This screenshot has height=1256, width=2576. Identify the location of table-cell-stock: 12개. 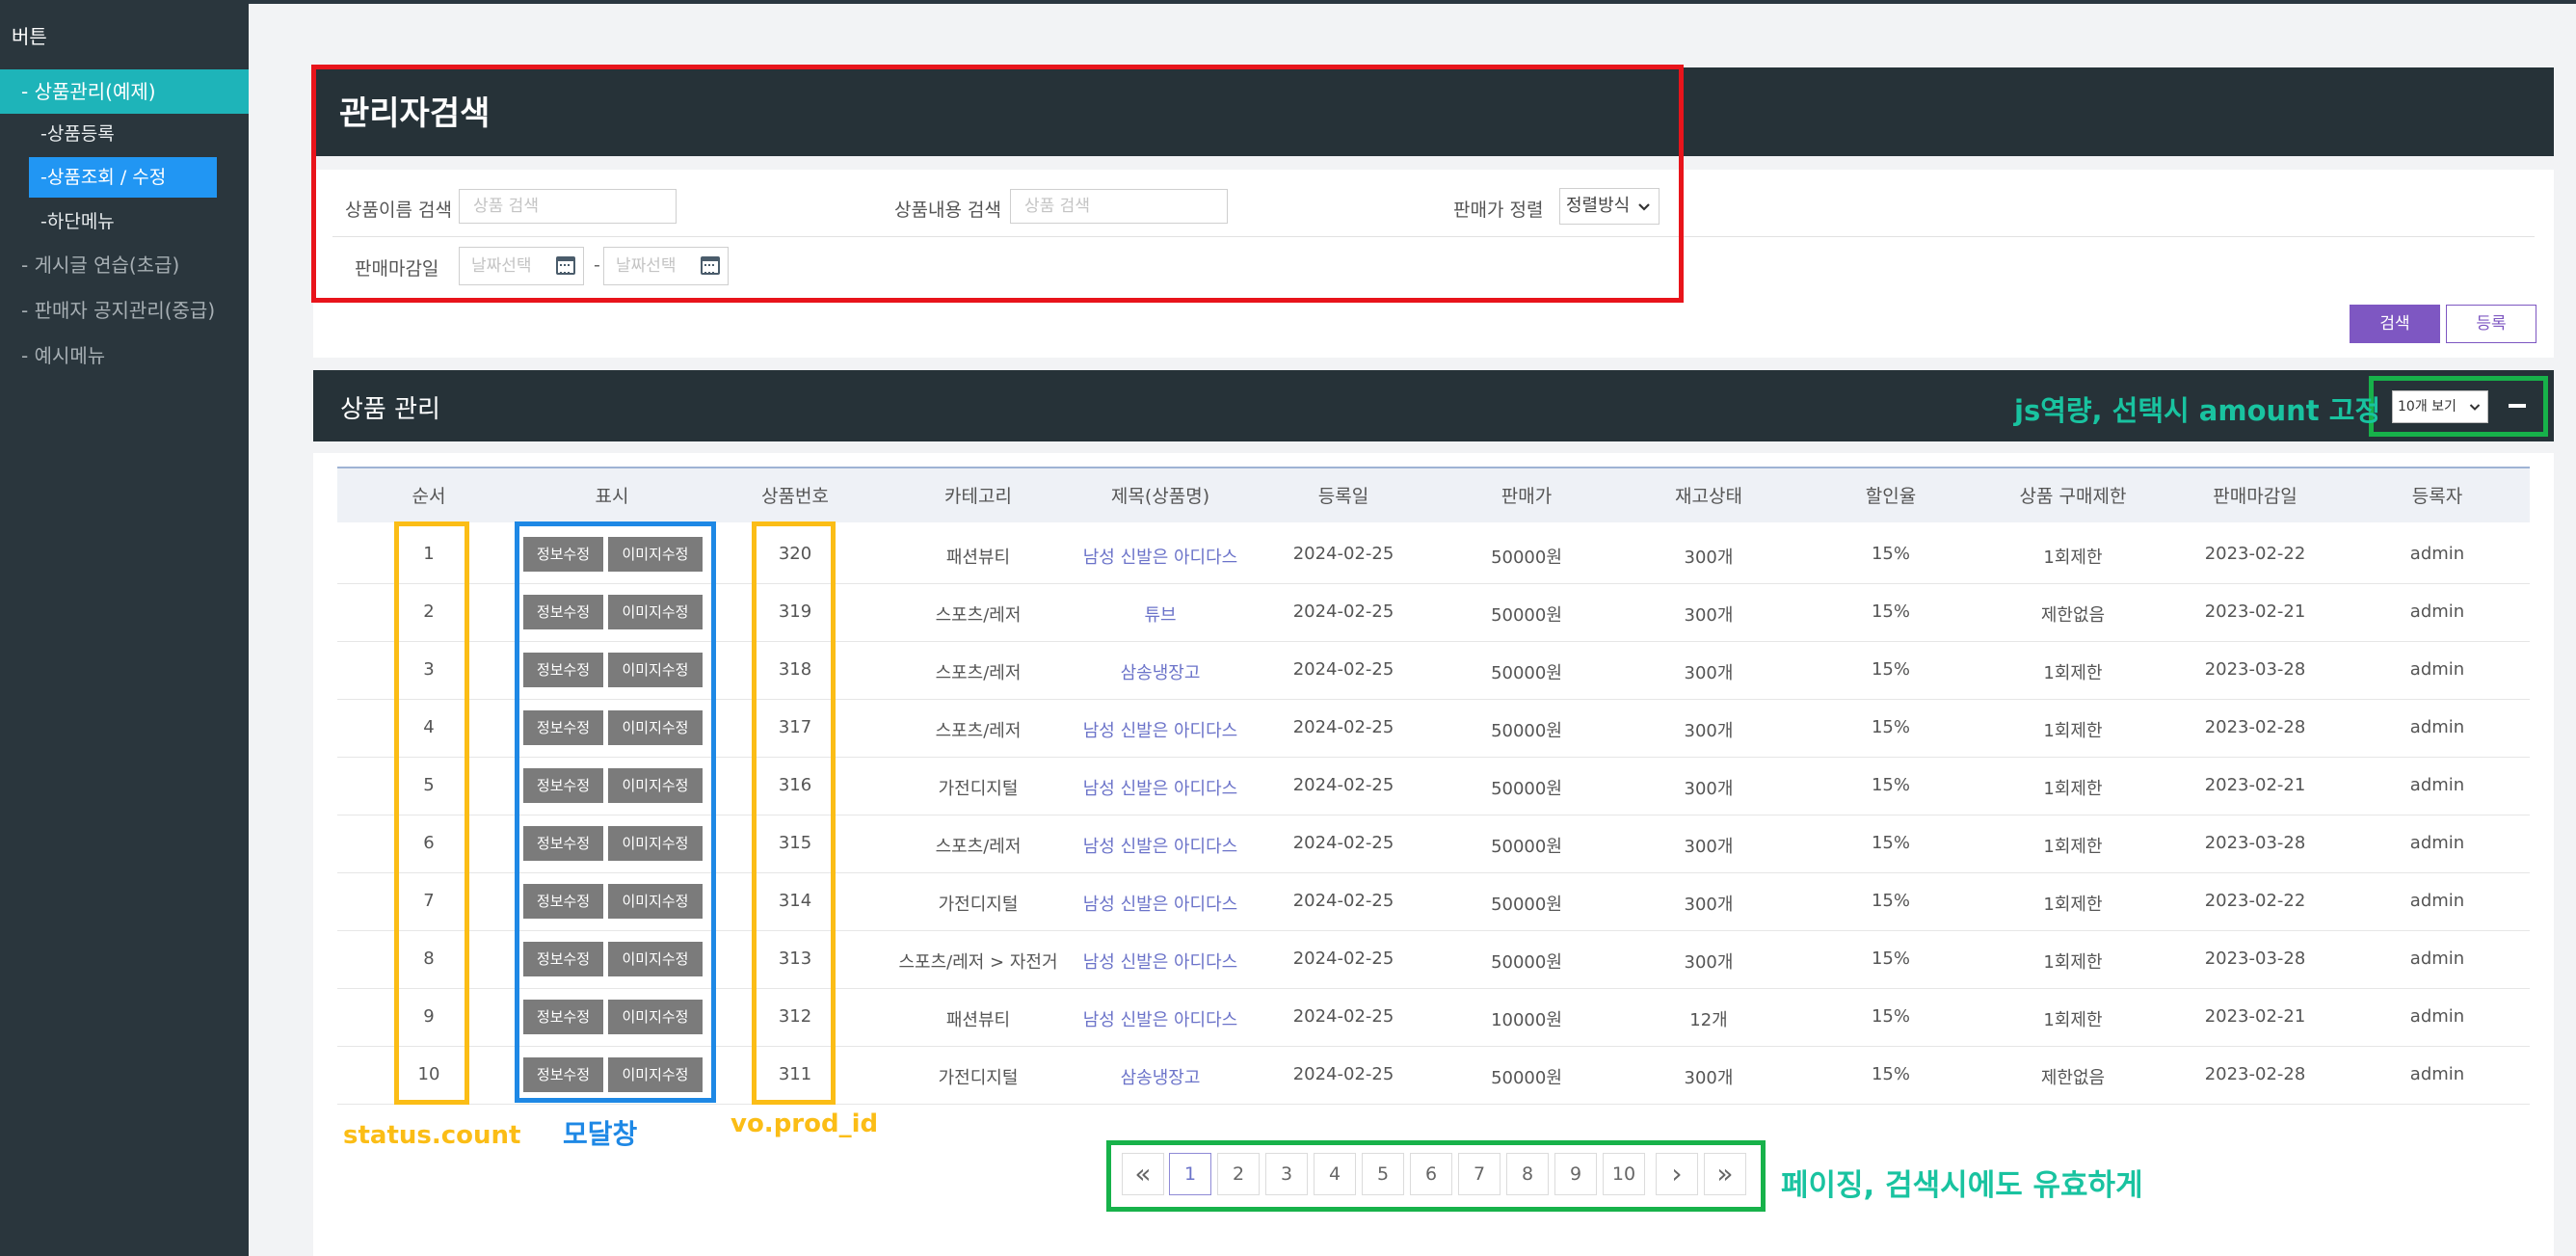
(1708, 1020).